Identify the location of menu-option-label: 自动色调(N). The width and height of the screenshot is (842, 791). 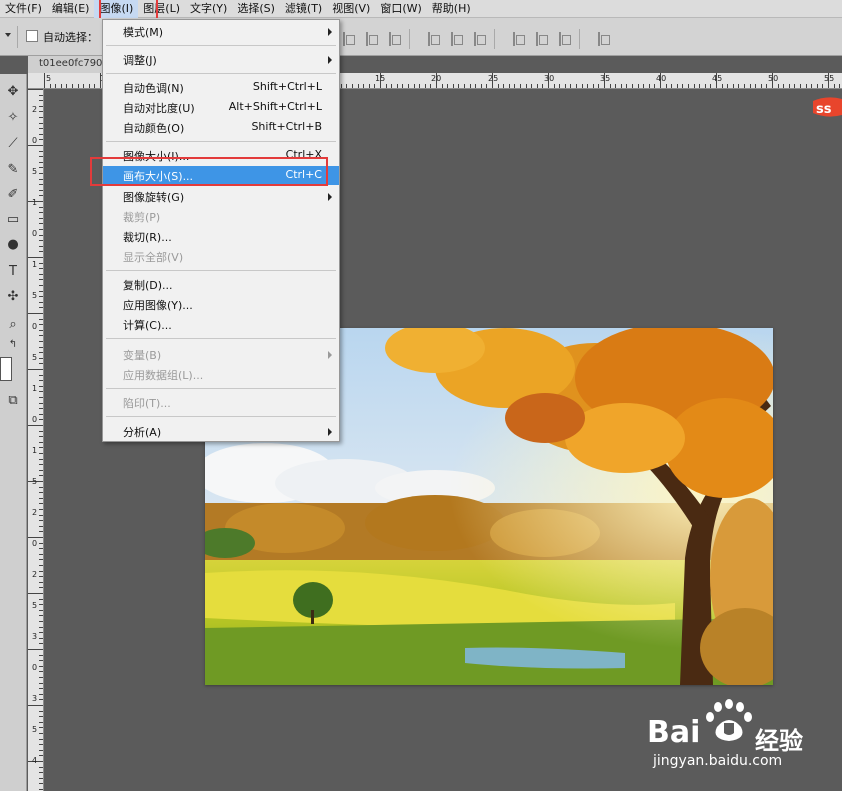
(153, 88).